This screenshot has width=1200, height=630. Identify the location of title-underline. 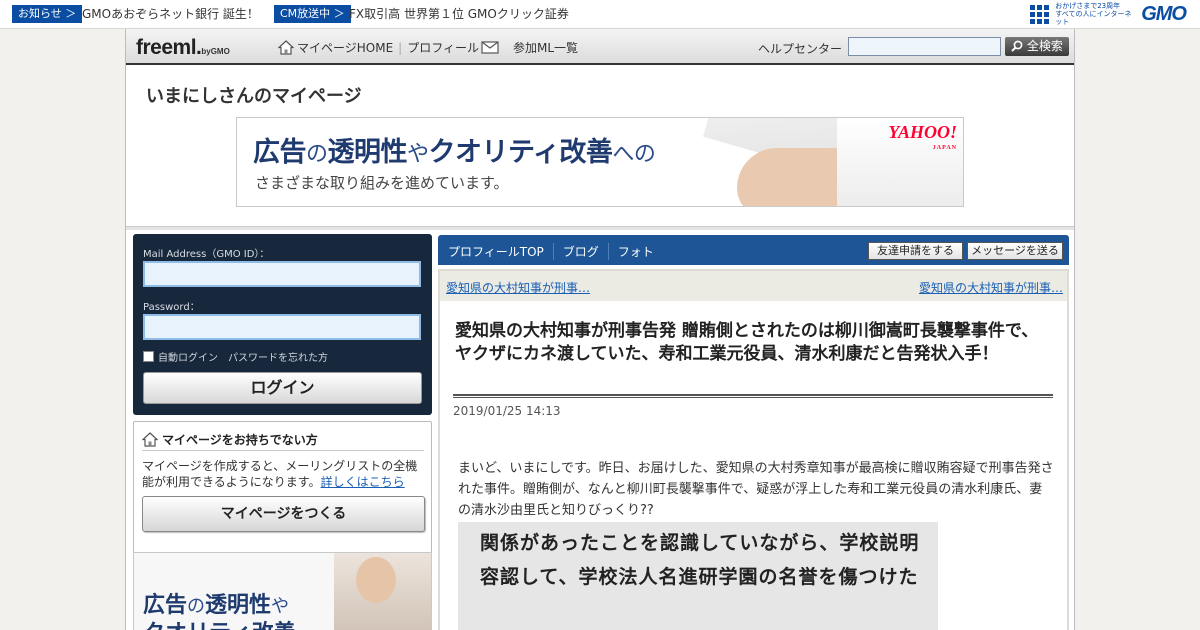
(753, 396).